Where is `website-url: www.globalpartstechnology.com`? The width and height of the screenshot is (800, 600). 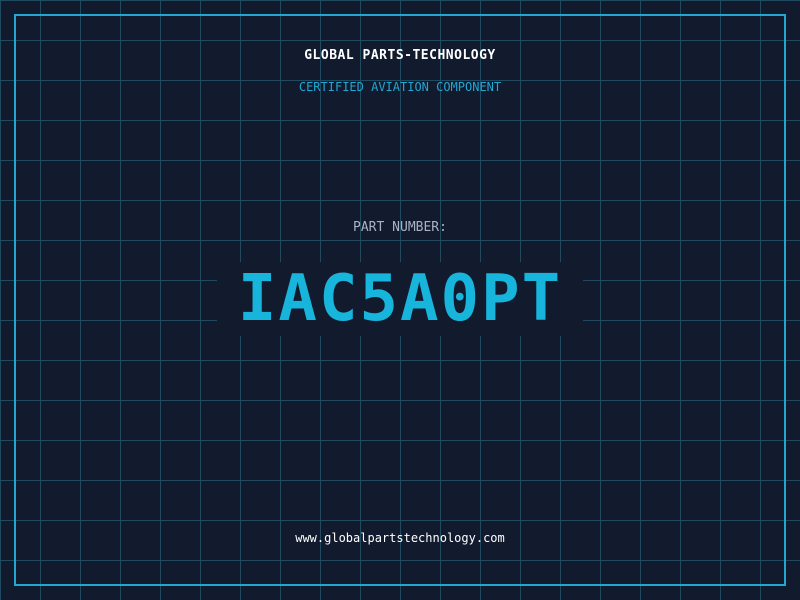
website-url: www.globalpartstechnology.com is located at coordinates (400, 538).